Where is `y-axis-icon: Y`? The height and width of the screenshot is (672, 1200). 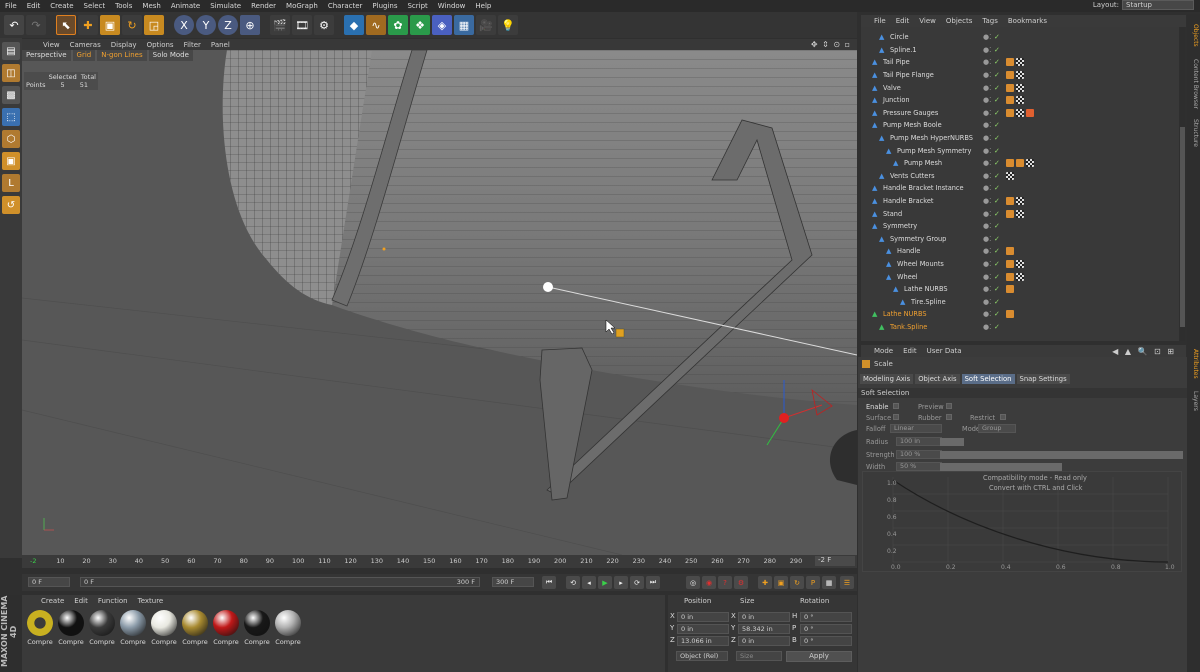 y-axis-icon: Y is located at coordinates (206, 25).